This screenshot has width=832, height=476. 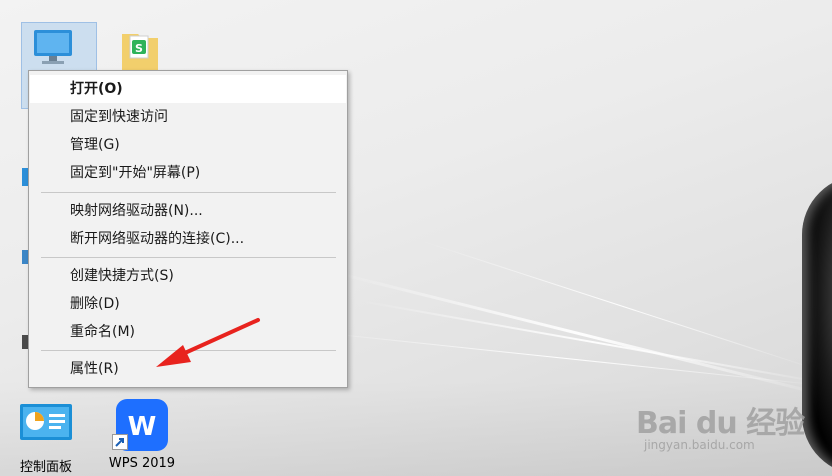 I want to click on control-panel-icon, so click(x=46, y=425).